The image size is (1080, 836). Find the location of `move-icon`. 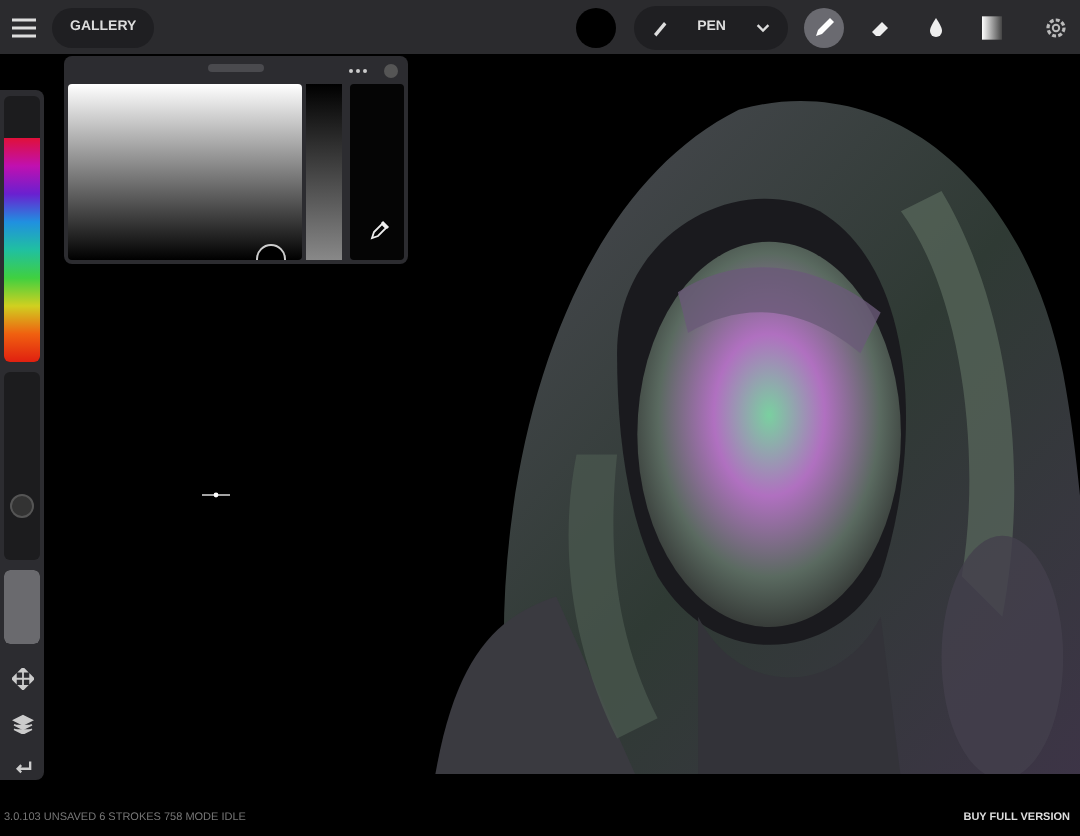

move-icon is located at coordinates (22, 678).